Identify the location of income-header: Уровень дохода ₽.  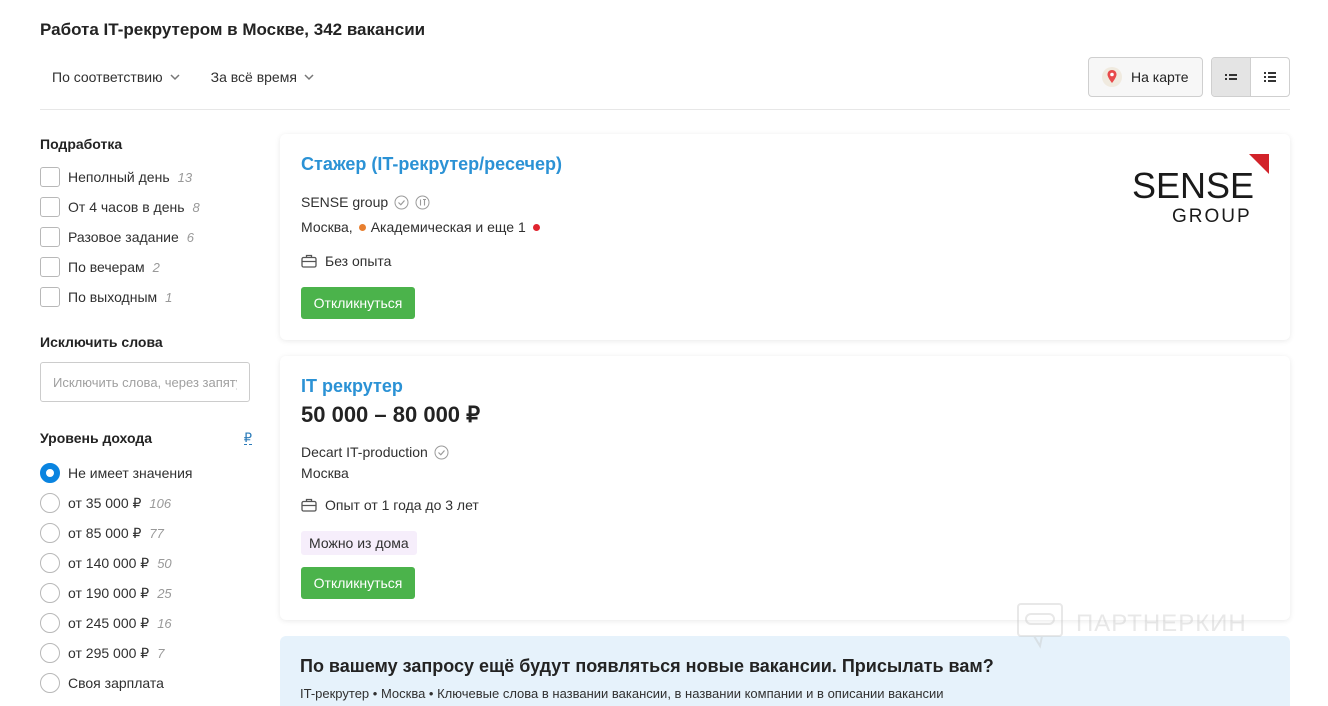
(146, 438).